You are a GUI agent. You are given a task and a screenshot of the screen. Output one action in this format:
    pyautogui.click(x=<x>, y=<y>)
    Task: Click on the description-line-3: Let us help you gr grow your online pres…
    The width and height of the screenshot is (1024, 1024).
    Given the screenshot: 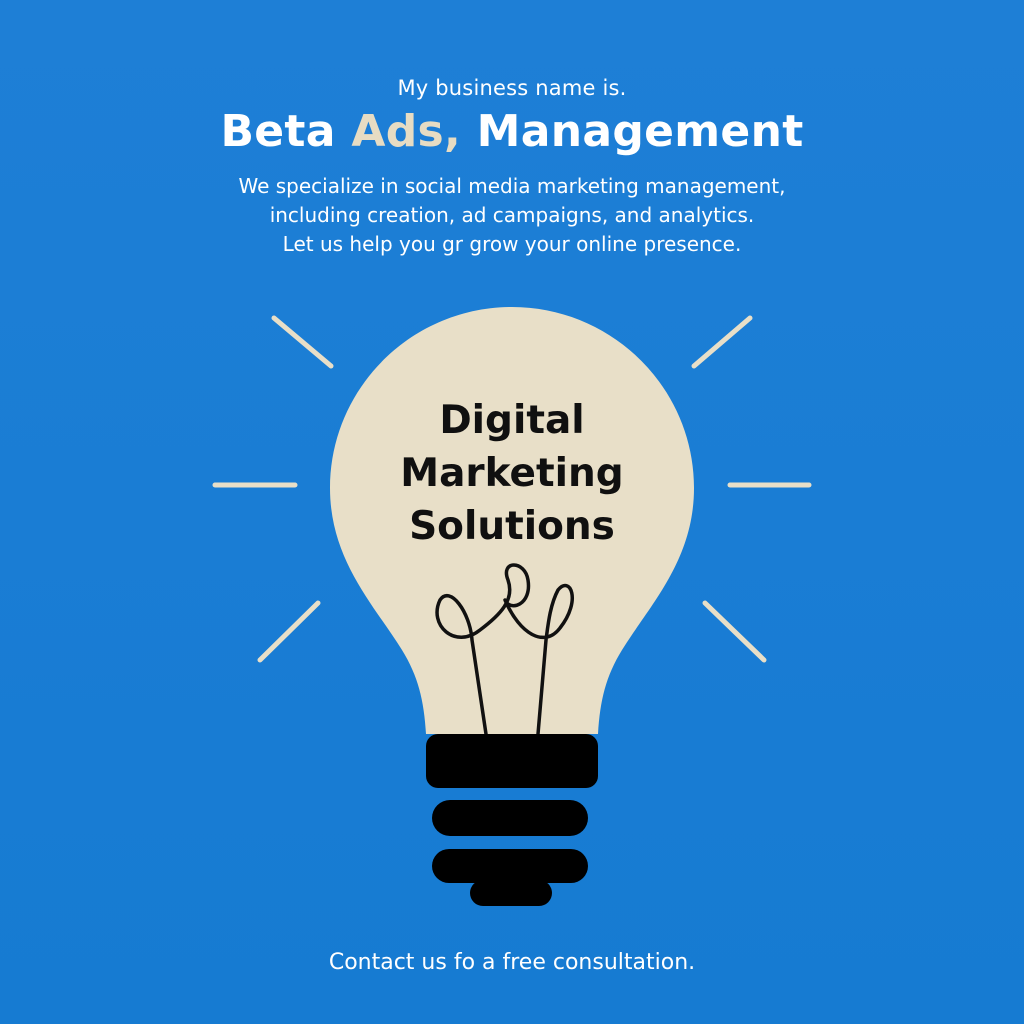 What is the action you would take?
    pyautogui.click(x=512, y=244)
    